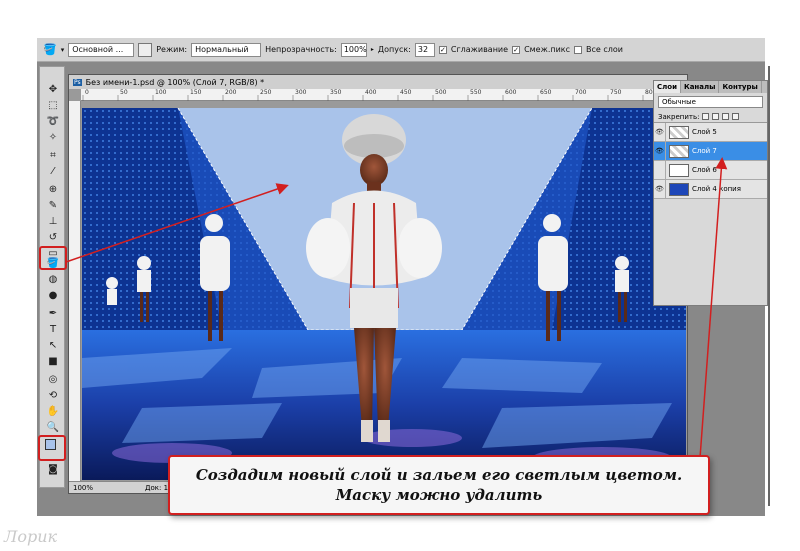 The height and width of the screenshot is (551, 800). What do you see at coordinates (726, 116) in the screenshot?
I see `lock-position-icon` at bounding box center [726, 116].